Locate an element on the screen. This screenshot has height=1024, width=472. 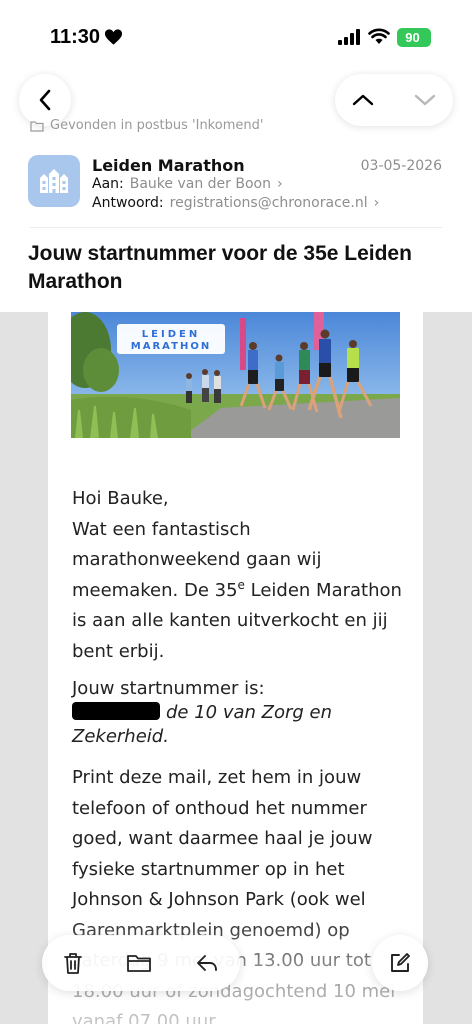
previous-message-button is located at coordinates (363, 100).